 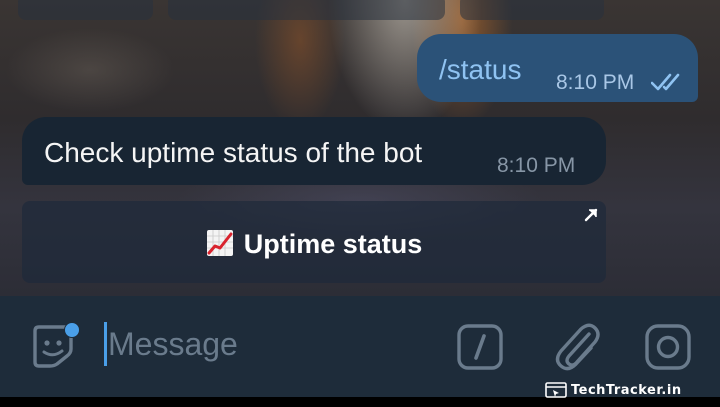 I want to click on outgoing-message-bubble: /status 8:10 PM, so click(x=557, y=68).